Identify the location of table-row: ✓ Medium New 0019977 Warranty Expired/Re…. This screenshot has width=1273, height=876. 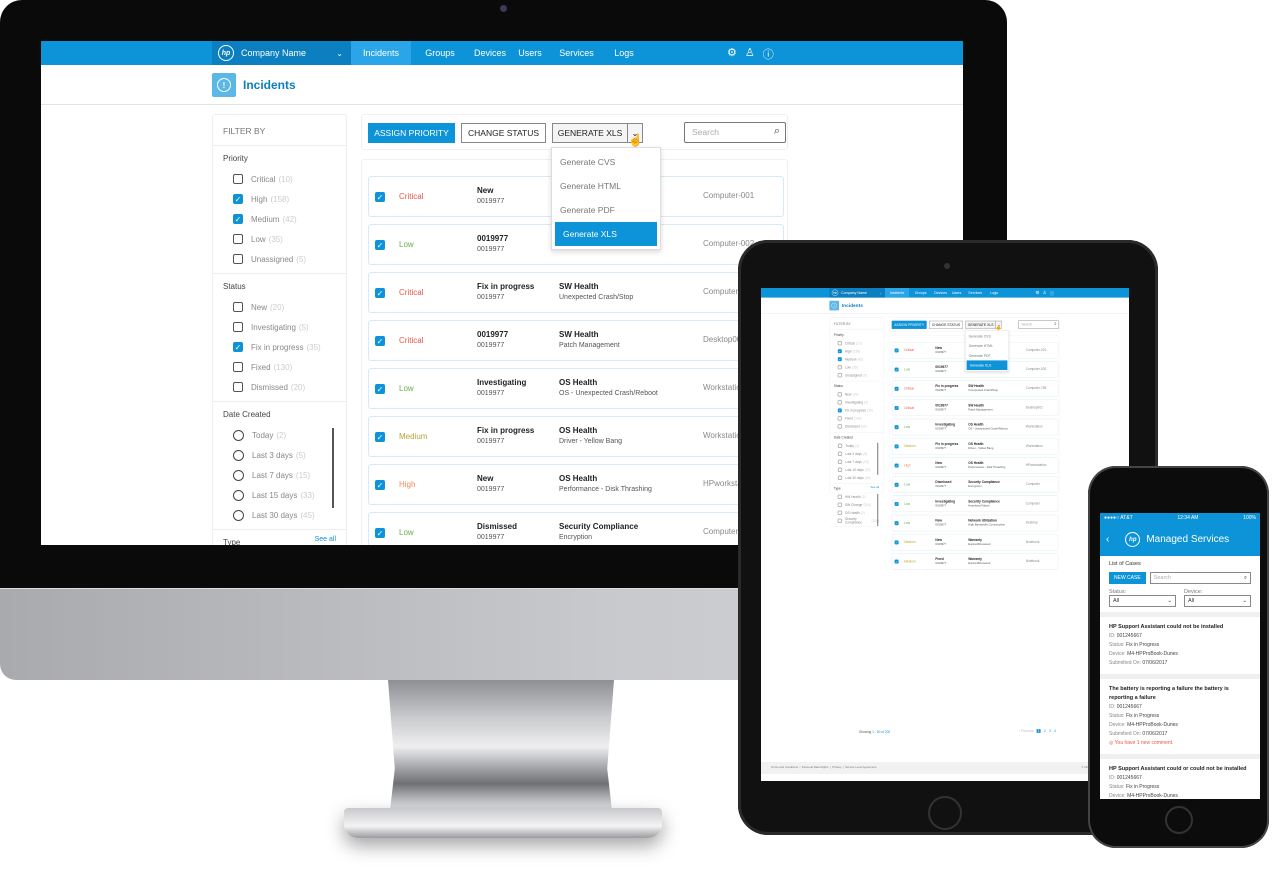
(975, 542).